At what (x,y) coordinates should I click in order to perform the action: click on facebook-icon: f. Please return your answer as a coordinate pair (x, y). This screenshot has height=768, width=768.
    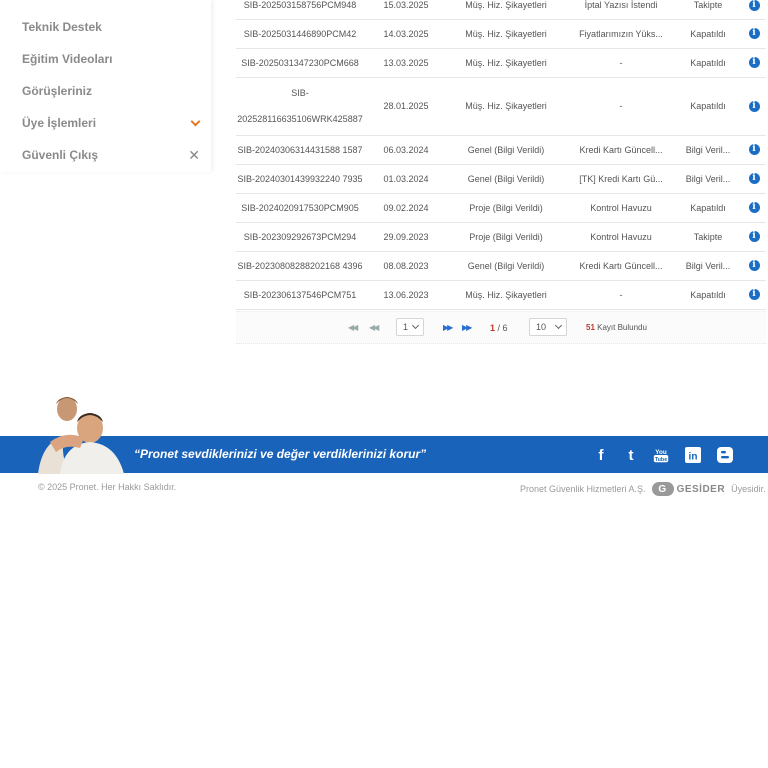
    Looking at the image, I should click on (601, 455).